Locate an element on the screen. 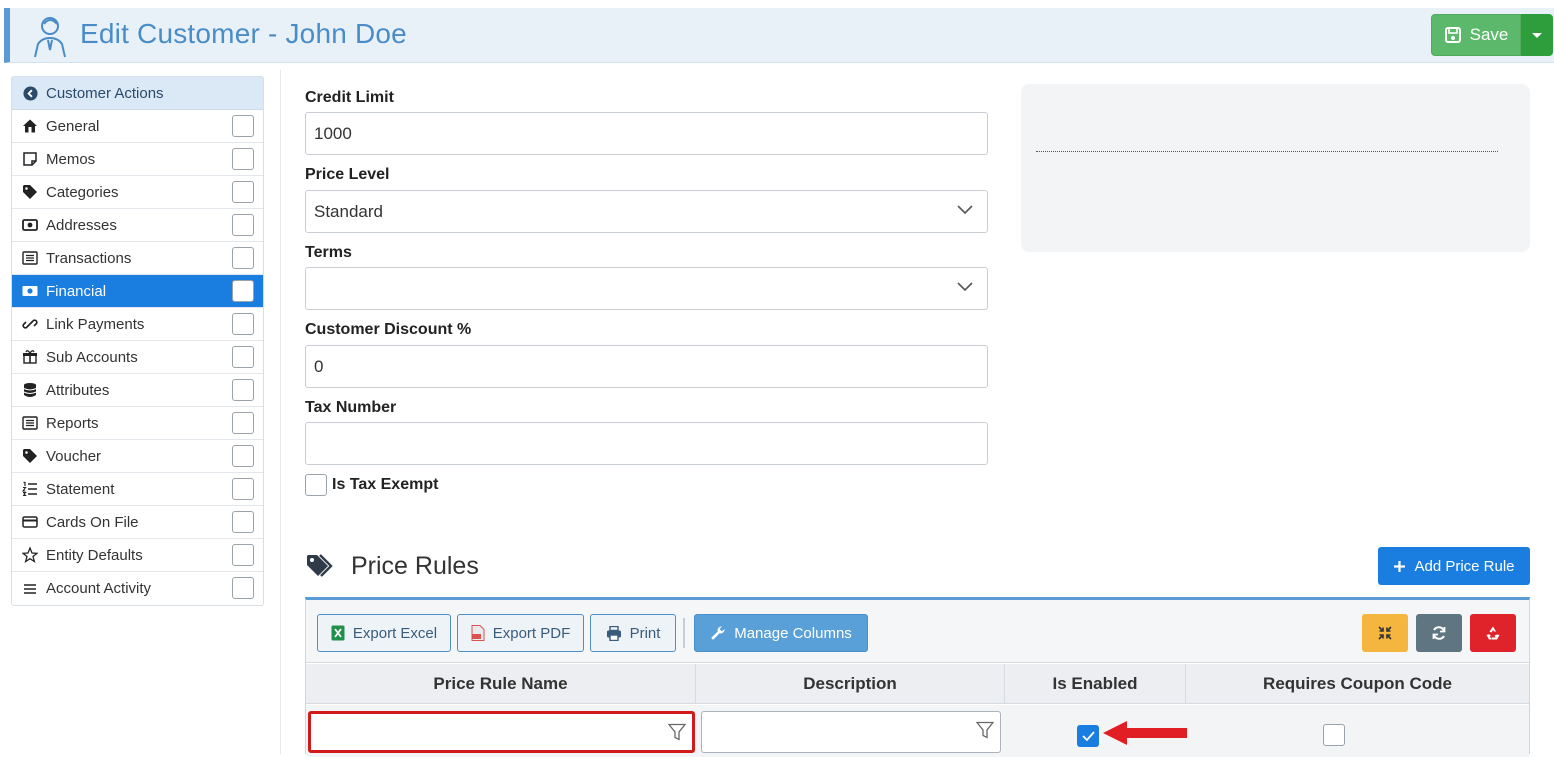  note-icon is located at coordinates (30, 159).